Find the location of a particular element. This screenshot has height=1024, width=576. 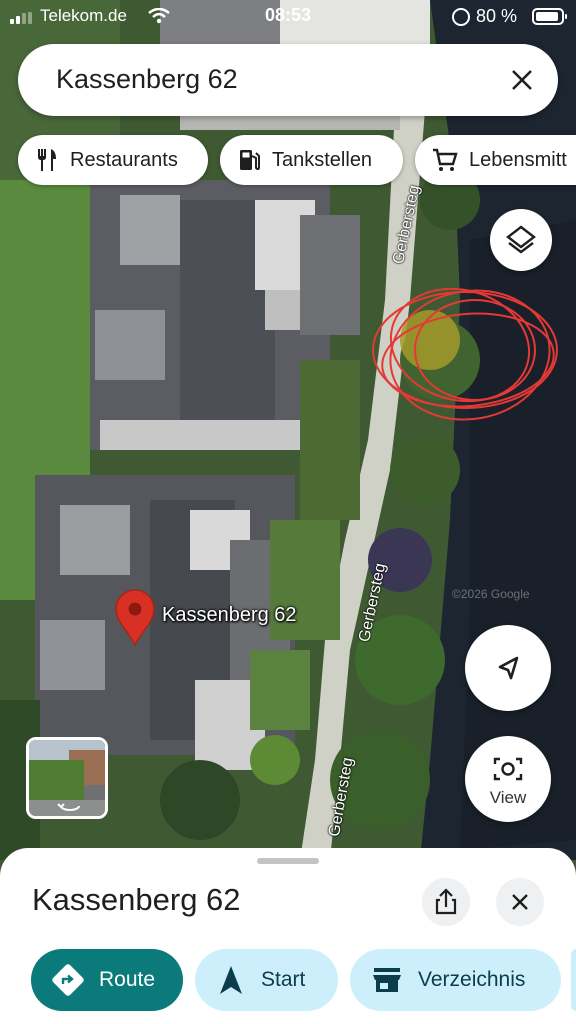

street-view-thumbnail is located at coordinates (67, 778).